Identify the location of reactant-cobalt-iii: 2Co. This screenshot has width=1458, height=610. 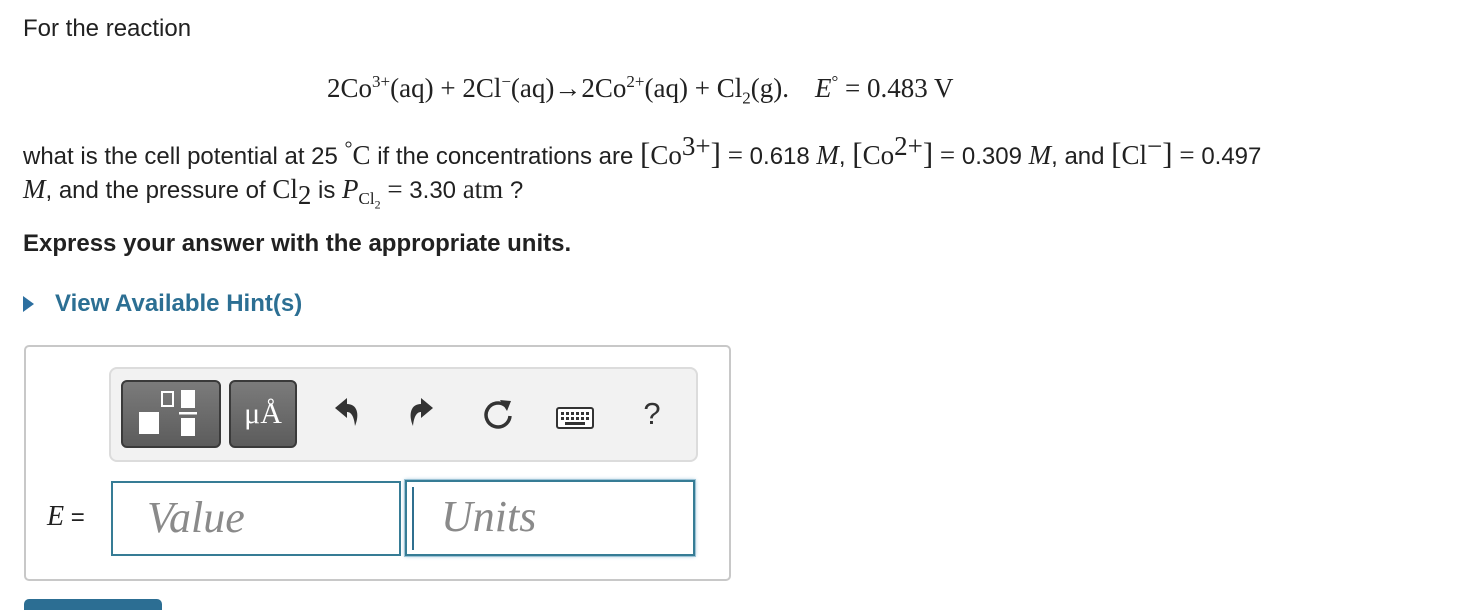
(350, 88).